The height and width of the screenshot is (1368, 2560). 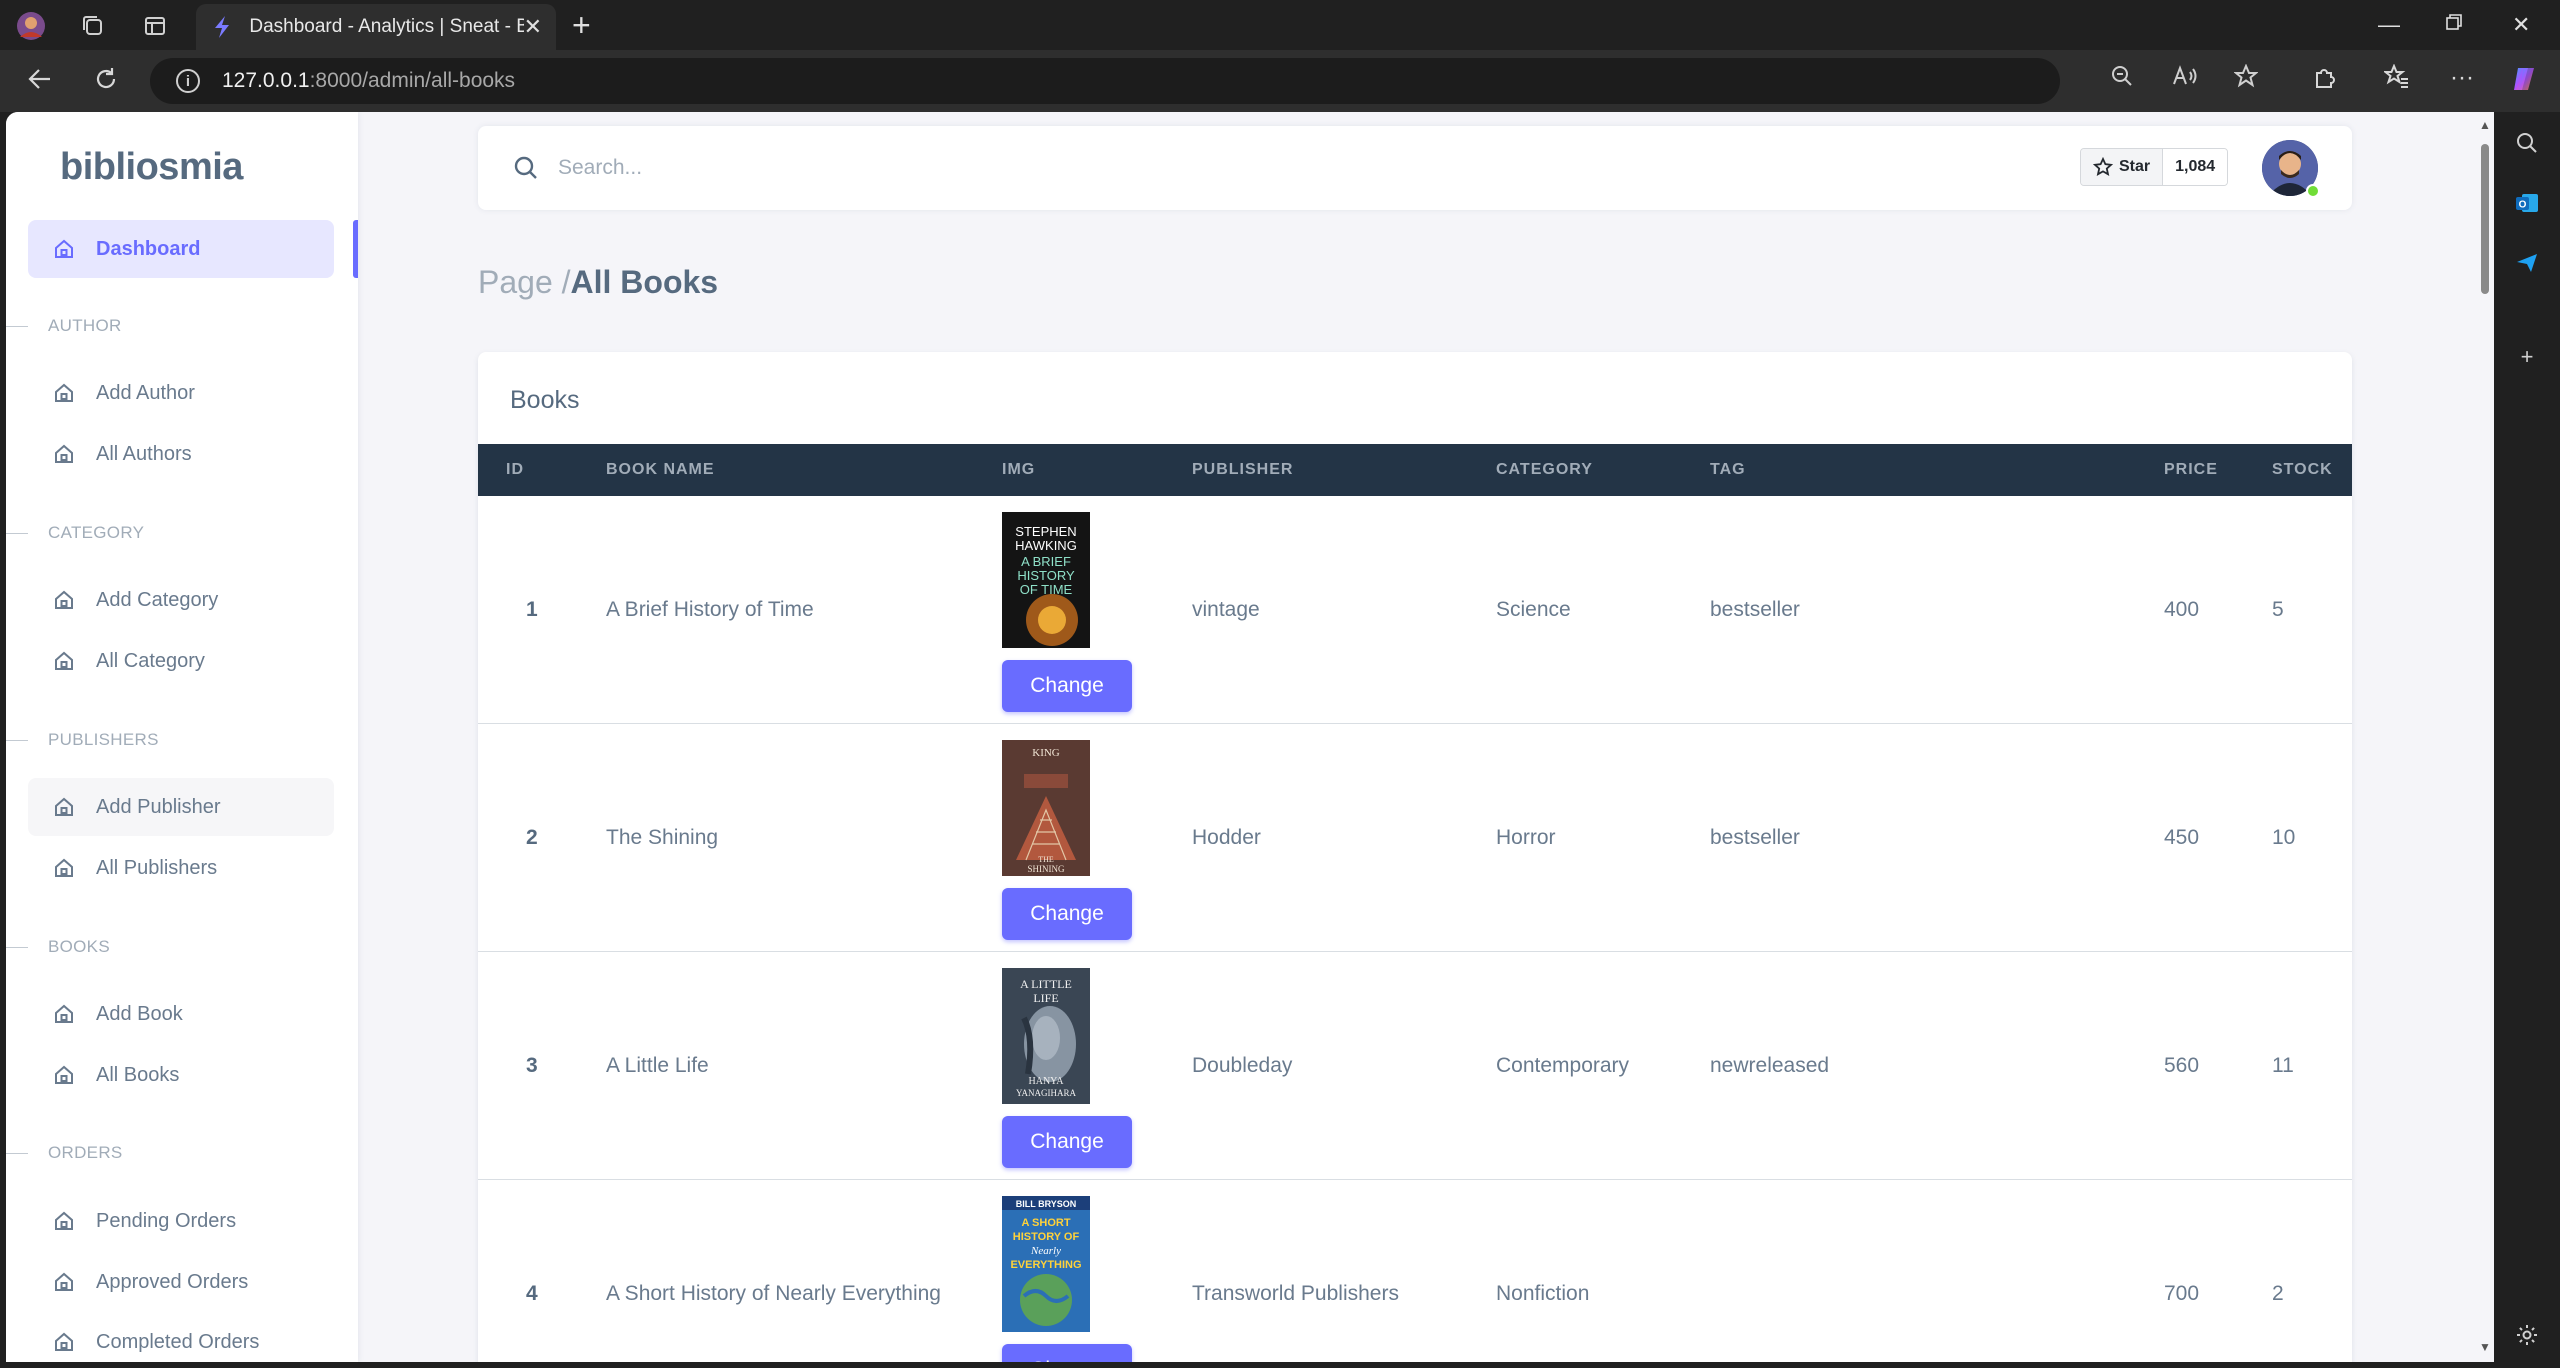 What do you see at coordinates (368, 81) in the screenshot?
I see `url-text: 127.0.0.1:8000/admin/all-books` at bounding box center [368, 81].